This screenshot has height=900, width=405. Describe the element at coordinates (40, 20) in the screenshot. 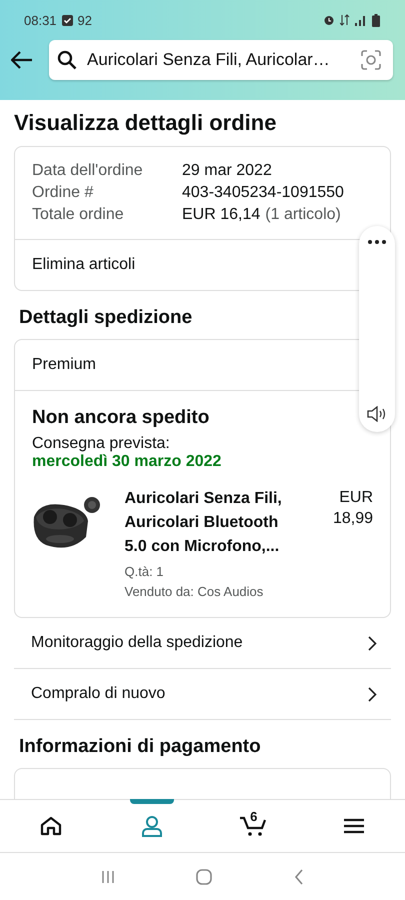

I see `status-time: 08:31` at that location.